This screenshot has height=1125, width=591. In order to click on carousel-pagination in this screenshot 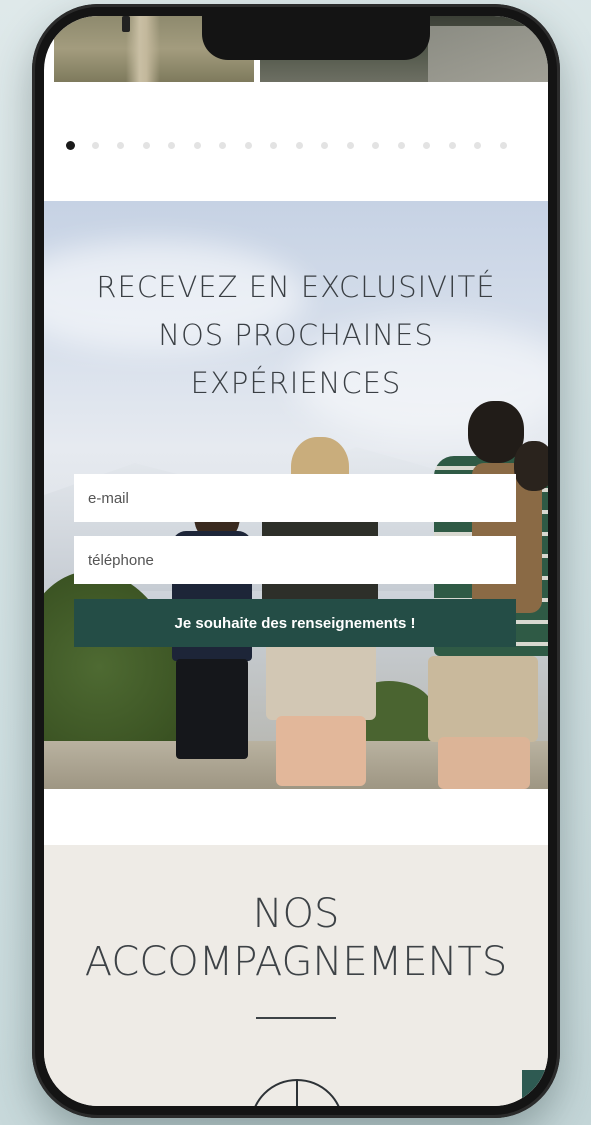, I will do `click(296, 146)`.